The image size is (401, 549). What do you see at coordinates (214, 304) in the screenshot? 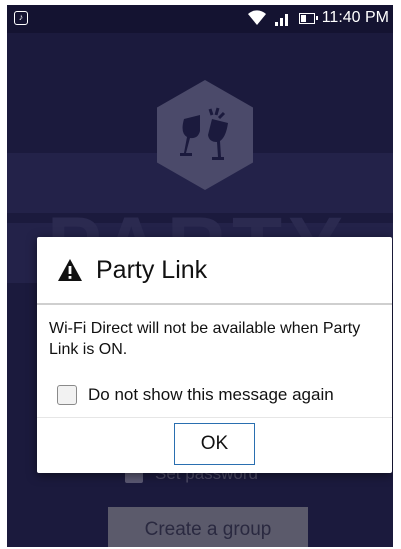
I see `dialog-divider` at bounding box center [214, 304].